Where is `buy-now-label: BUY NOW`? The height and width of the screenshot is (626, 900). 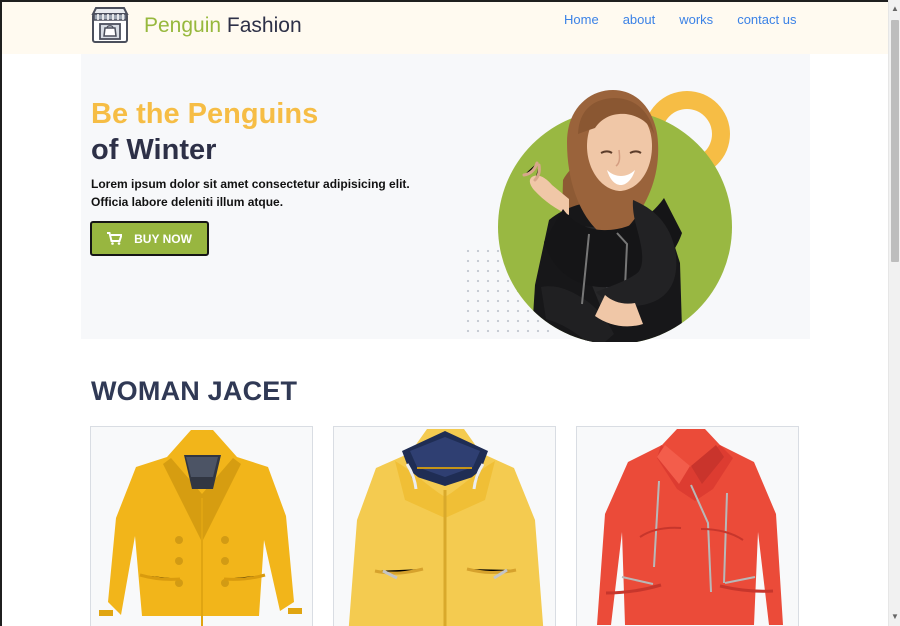
buy-now-label: BUY NOW is located at coordinates (163, 238).